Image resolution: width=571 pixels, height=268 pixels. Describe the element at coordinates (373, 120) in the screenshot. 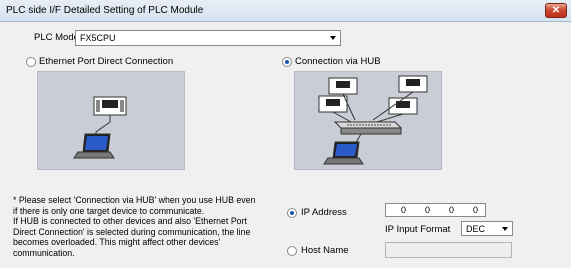

I see `via-hub-illustration` at that location.